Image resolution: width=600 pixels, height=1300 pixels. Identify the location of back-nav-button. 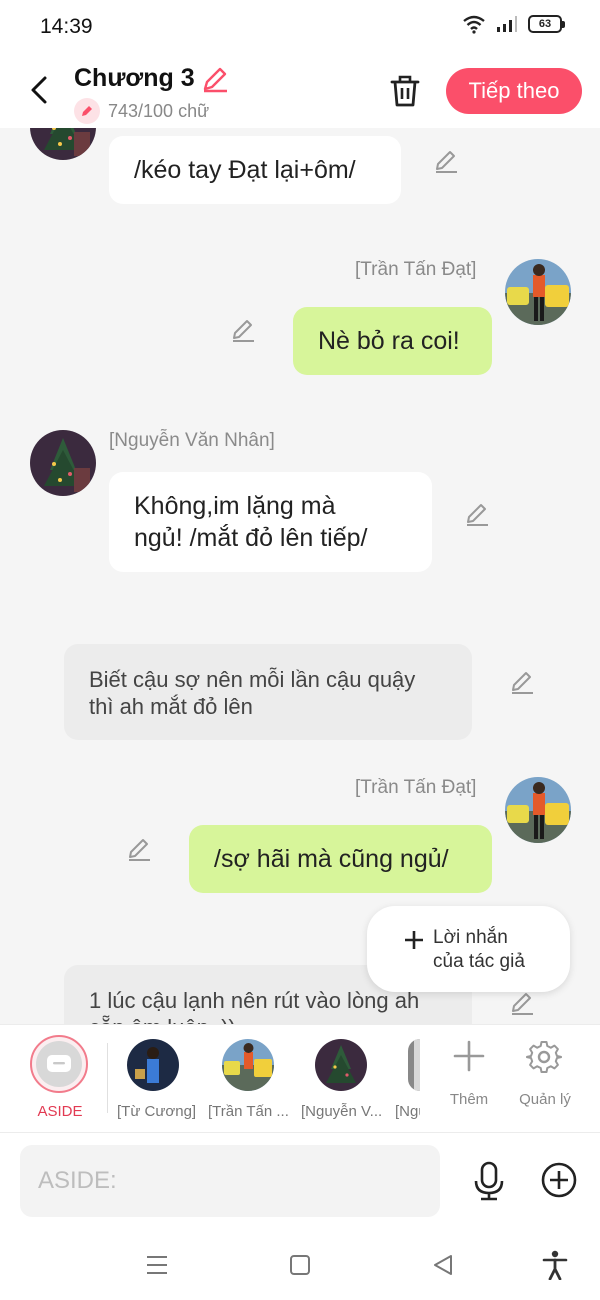
(443, 1265).